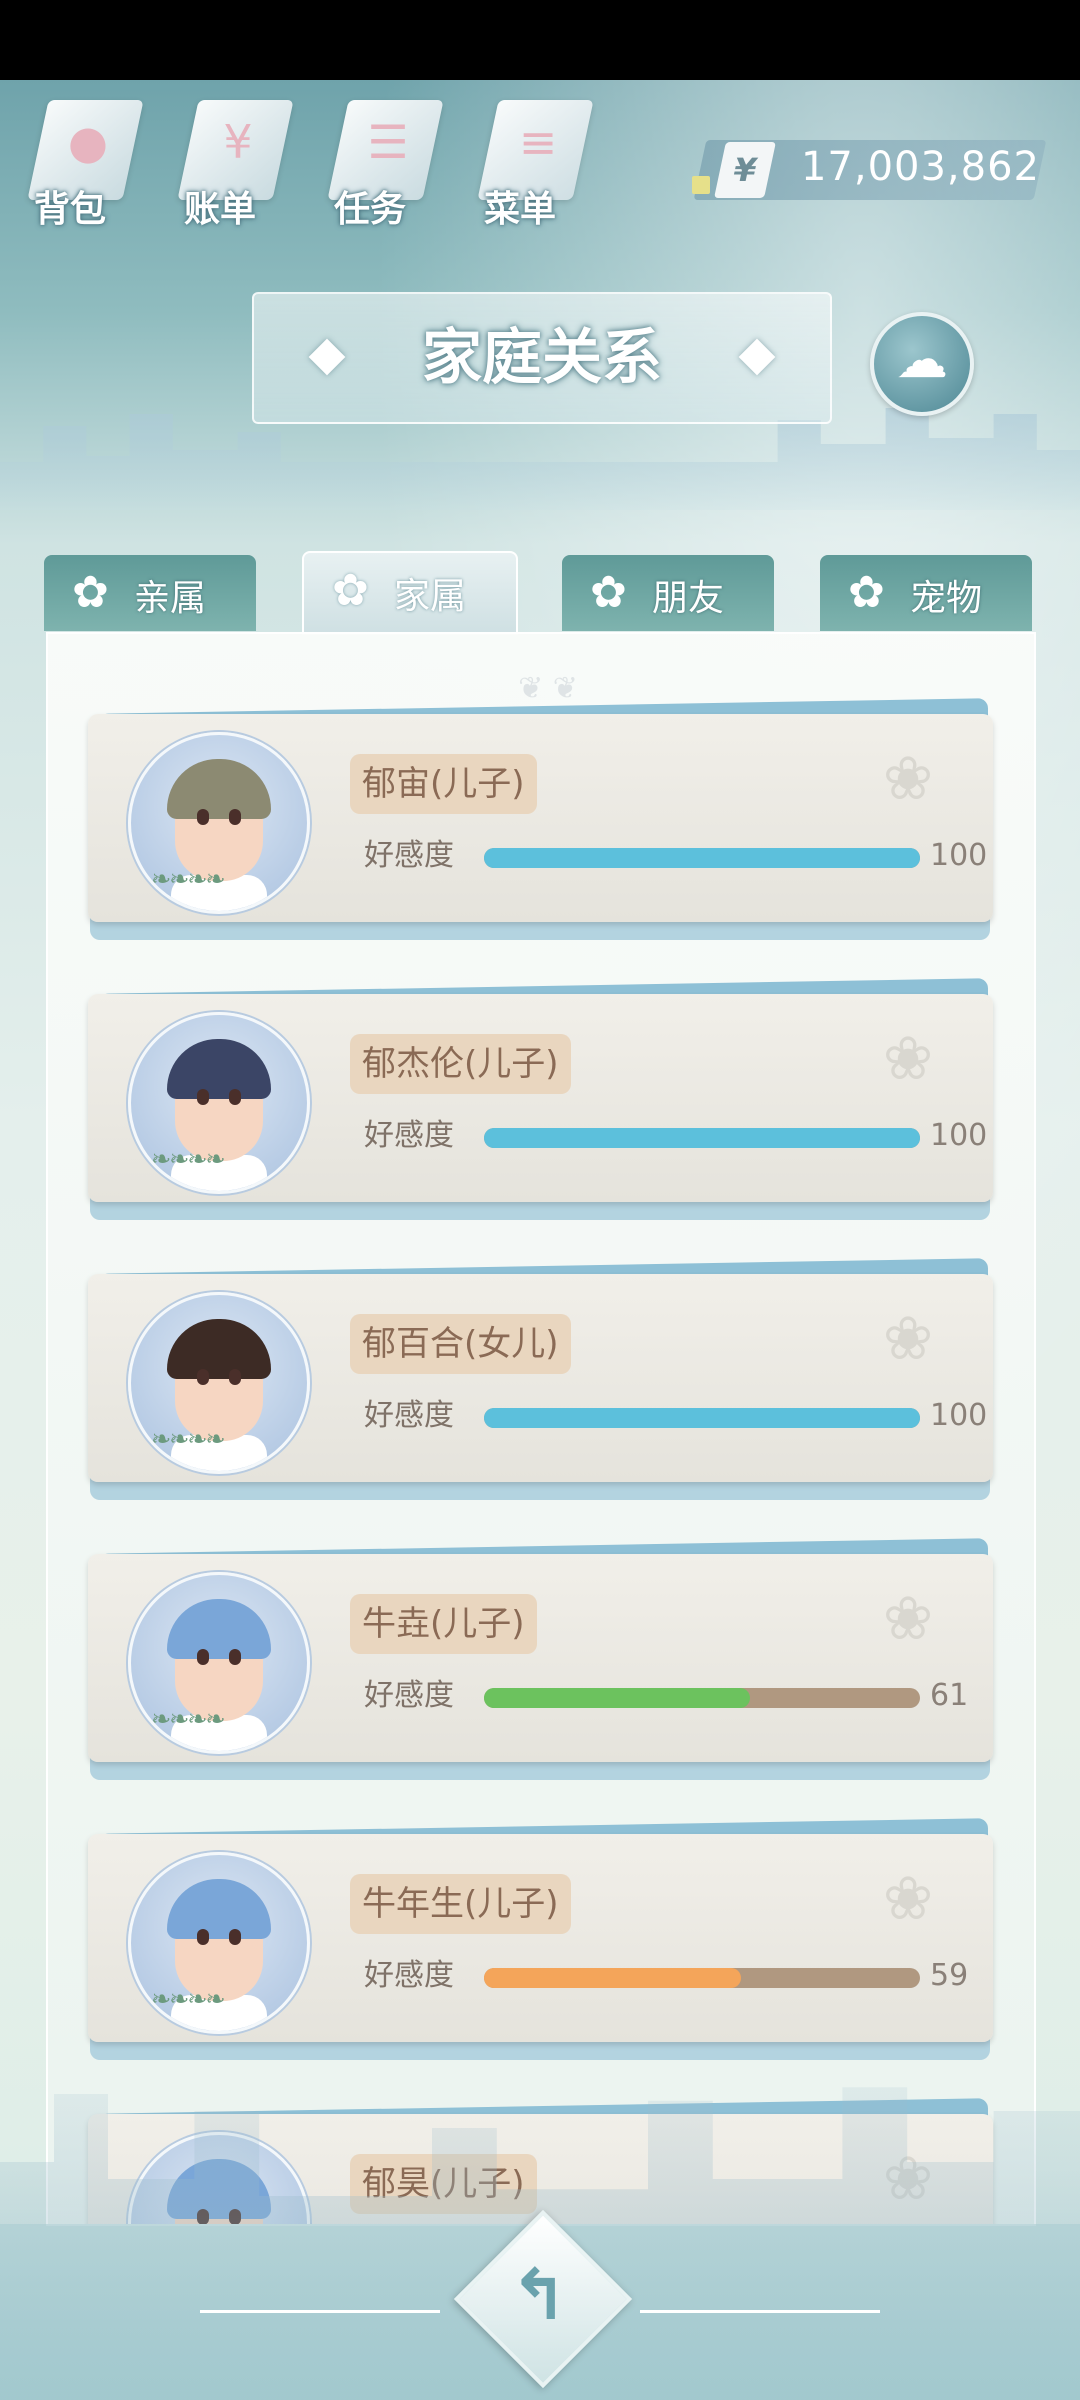  I want to click on member-name: 郁百合(女儿), so click(460, 1344).